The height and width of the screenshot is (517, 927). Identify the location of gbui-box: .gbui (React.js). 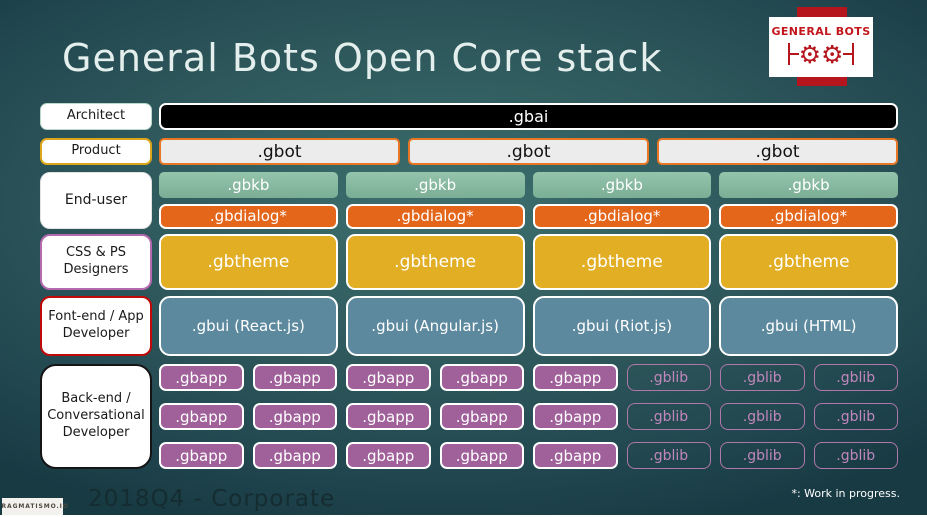
(248, 326).